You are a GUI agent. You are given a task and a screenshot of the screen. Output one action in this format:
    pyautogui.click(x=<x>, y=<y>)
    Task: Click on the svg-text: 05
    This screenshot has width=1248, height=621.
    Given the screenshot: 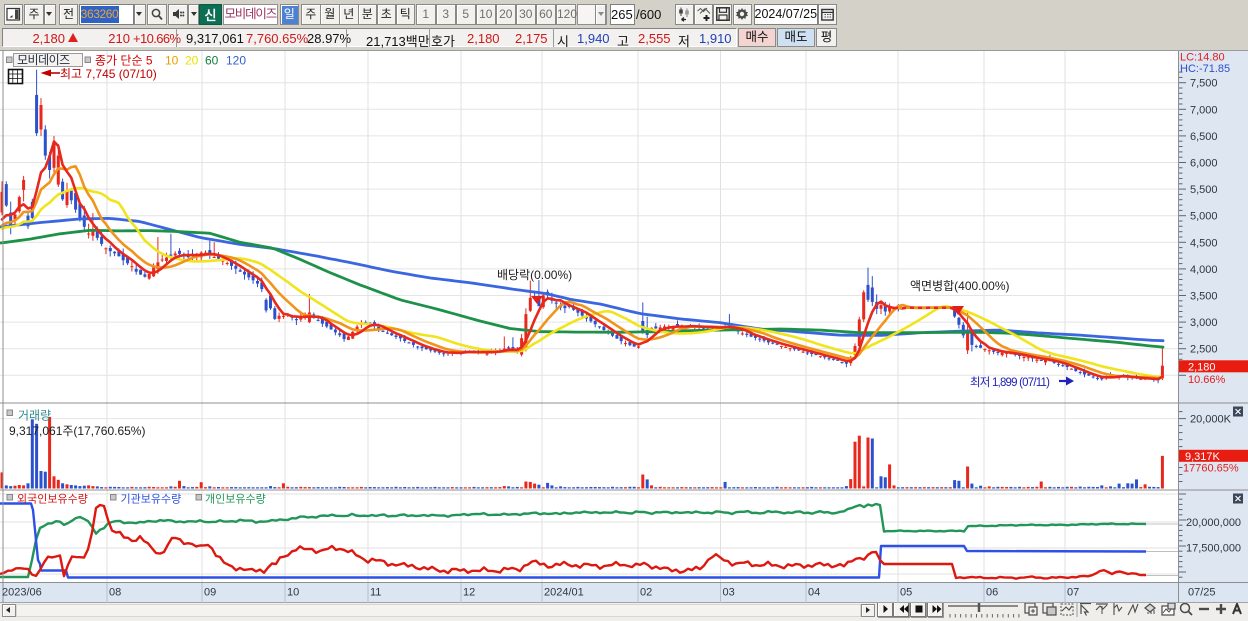 What is the action you would take?
    pyautogui.click(x=906, y=593)
    